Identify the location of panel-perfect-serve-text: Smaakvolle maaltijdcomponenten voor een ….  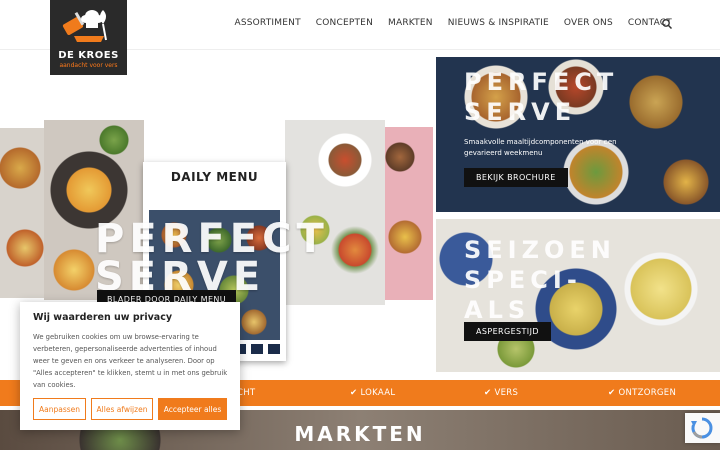
(540, 147).